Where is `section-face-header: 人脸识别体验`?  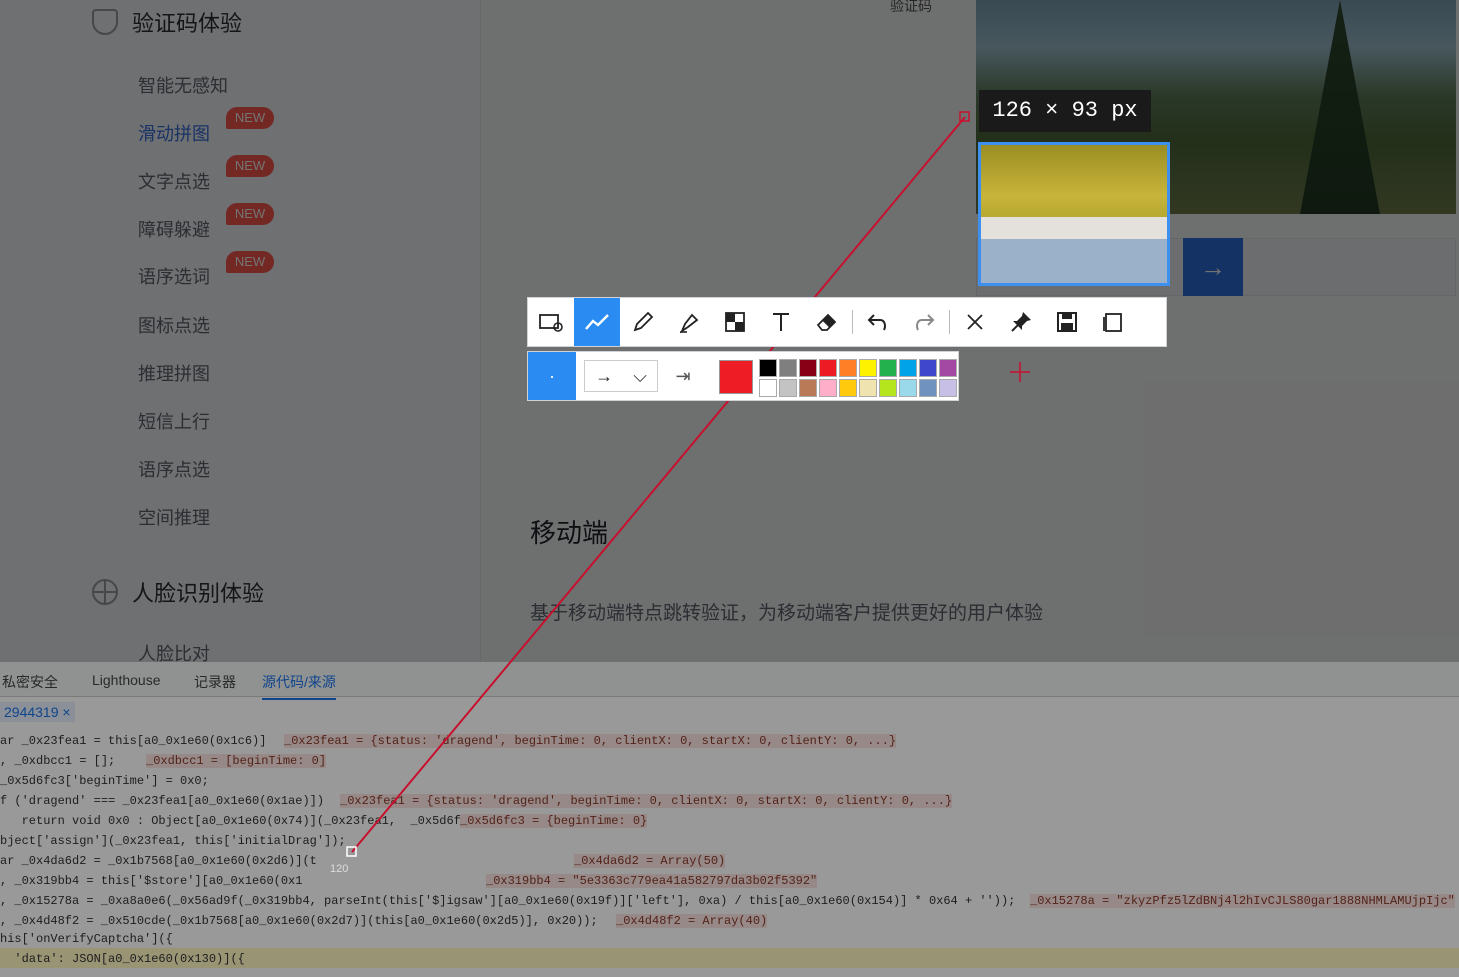
section-face-header: 人脸识别体验 is located at coordinates (178, 592).